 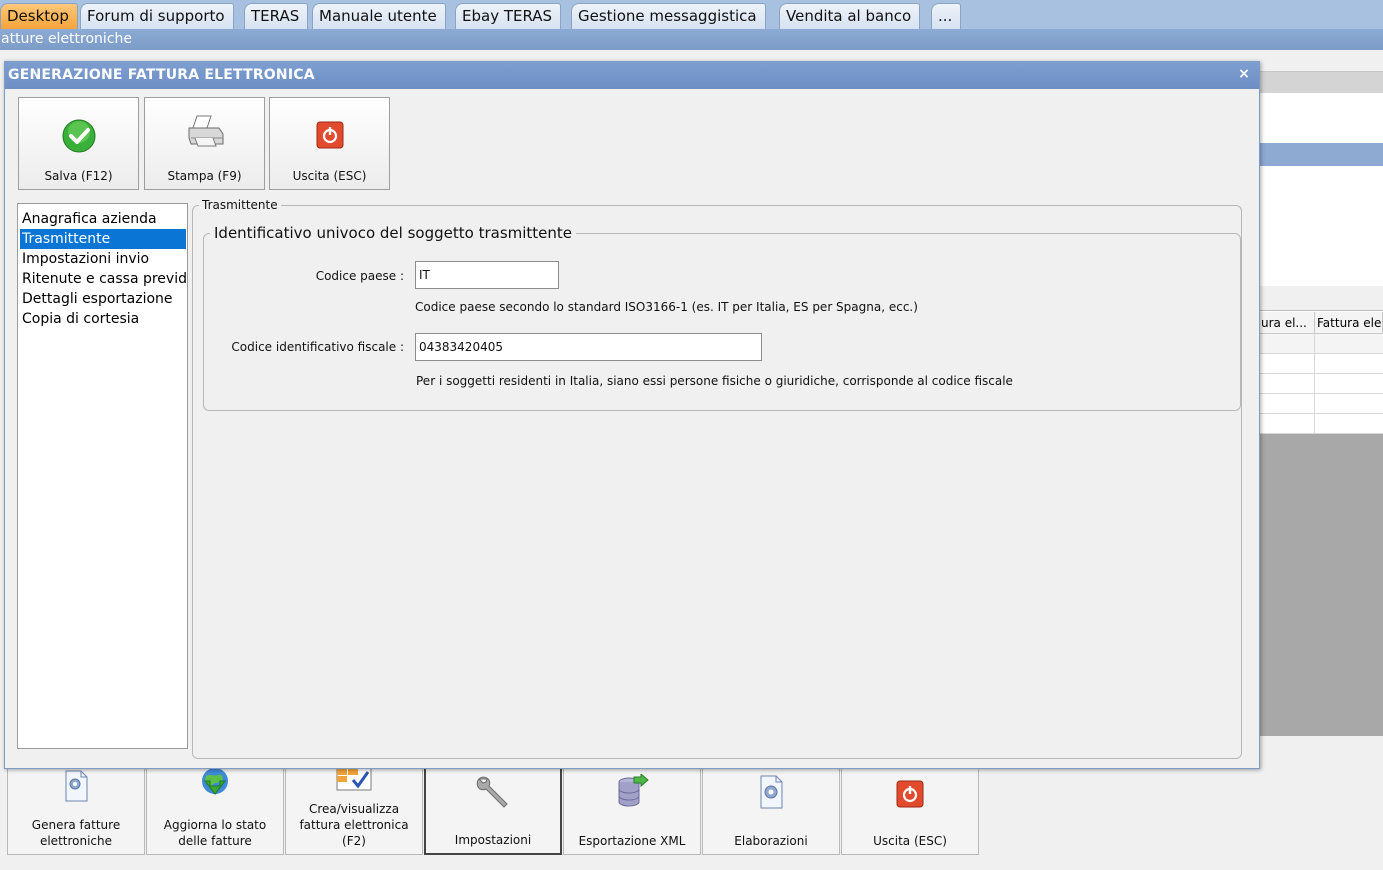 What do you see at coordinates (76, 825) in the screenshot?
I see `button-label: Genera fatture` at bounding box center [76, 825].